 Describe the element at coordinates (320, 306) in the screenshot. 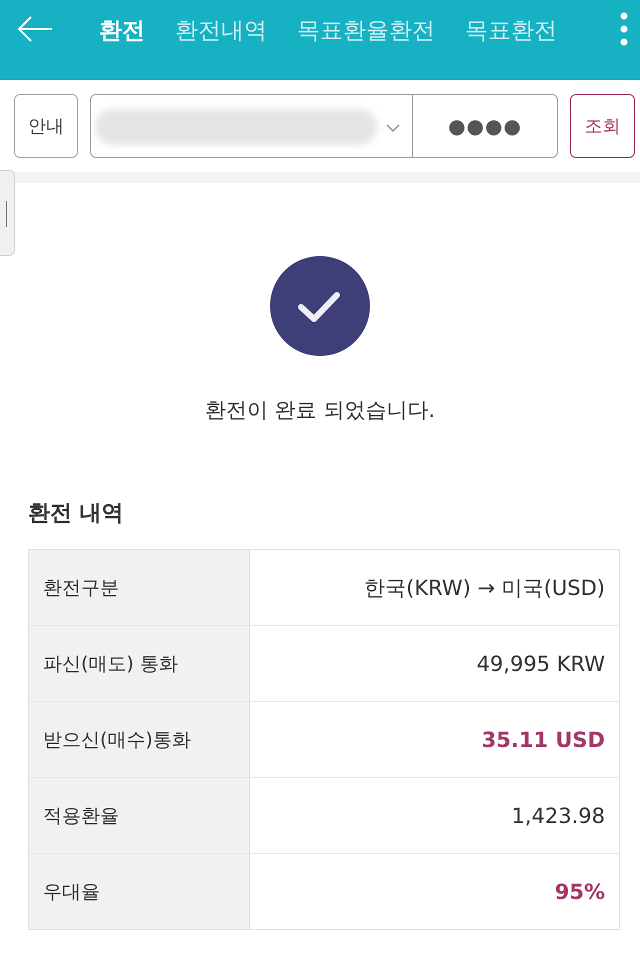

I see `check-circle-icon` at that location.